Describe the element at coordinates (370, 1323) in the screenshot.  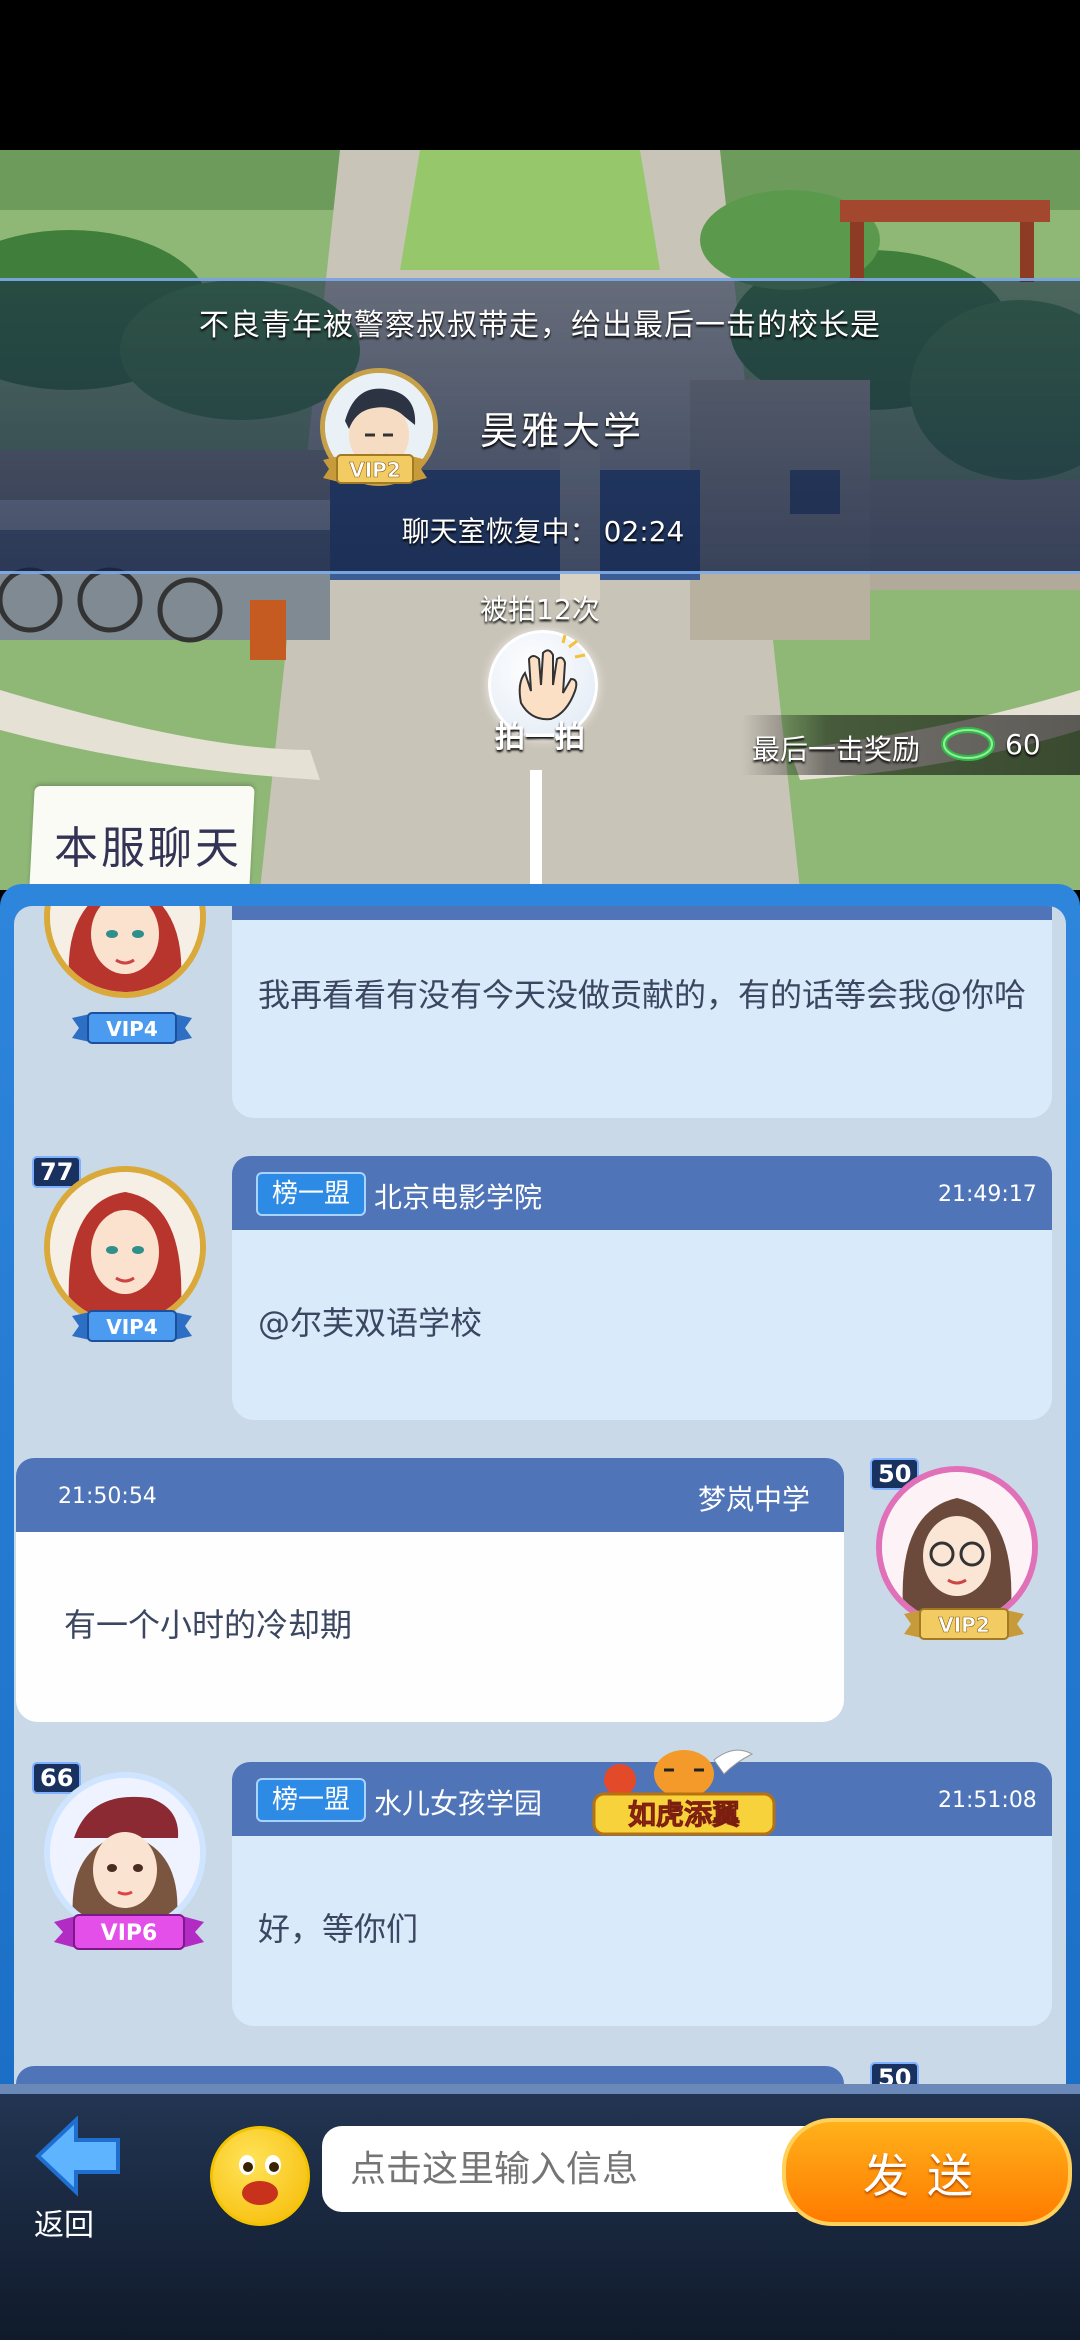
I see `message-text: @尔芙双语学校` at that location.